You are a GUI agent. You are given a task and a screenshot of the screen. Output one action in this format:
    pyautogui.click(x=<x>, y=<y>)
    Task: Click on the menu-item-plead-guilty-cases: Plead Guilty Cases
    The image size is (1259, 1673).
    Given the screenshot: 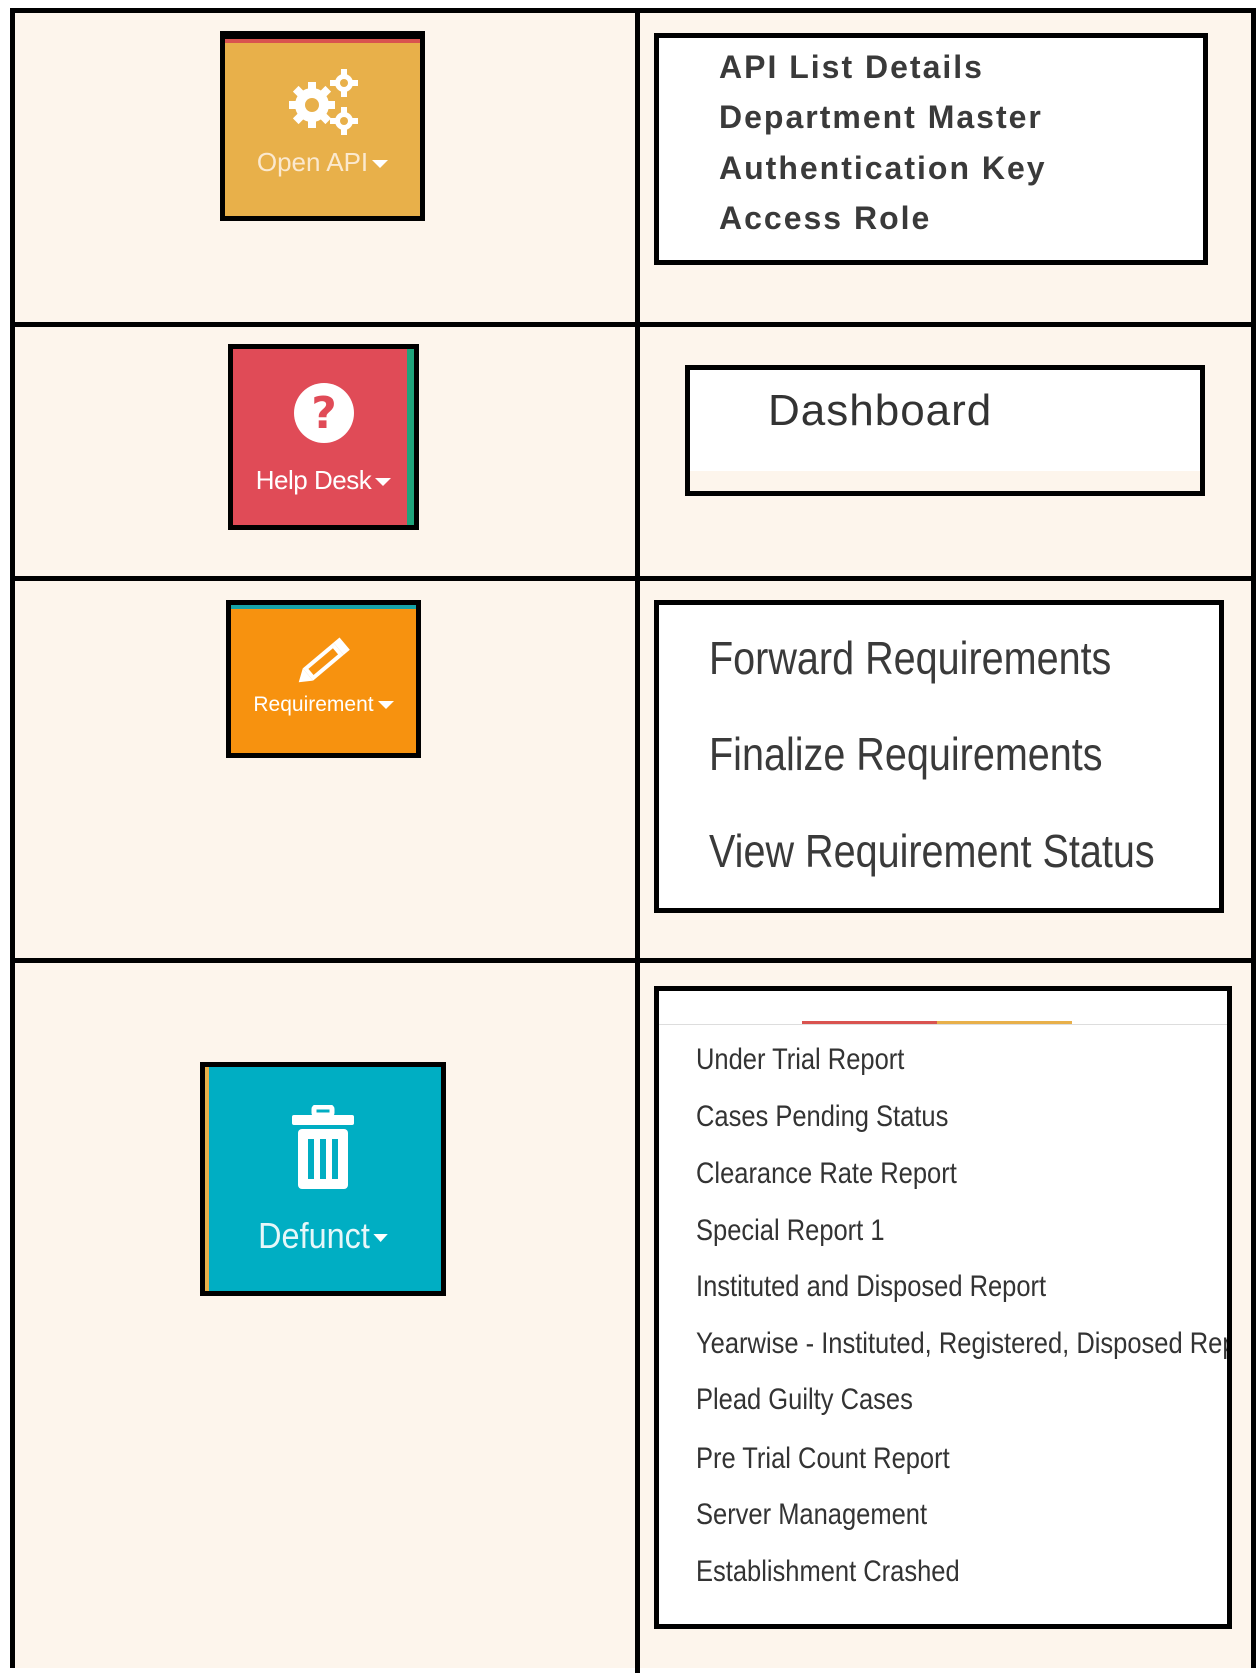 What is the action you would take?
    pyautogui.click(x=804, y=1400)
    